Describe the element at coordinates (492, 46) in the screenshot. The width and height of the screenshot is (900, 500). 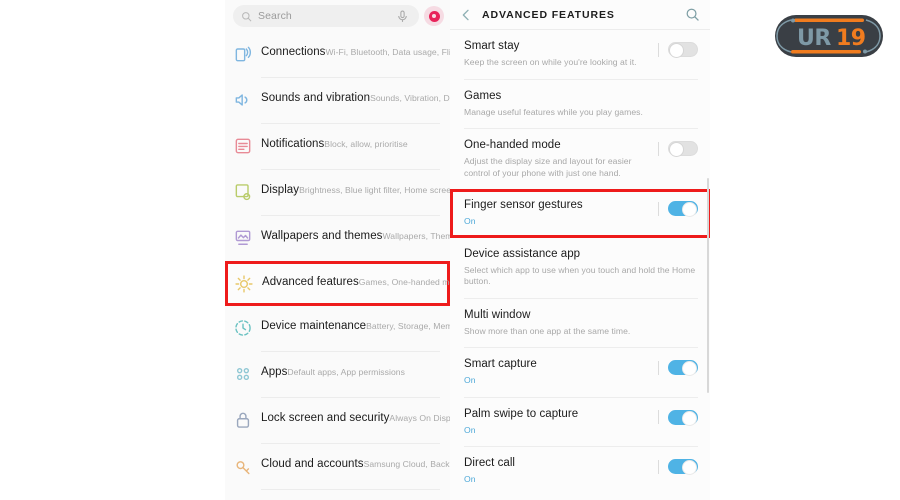
I see `feature-title: Smart stay` at that location.